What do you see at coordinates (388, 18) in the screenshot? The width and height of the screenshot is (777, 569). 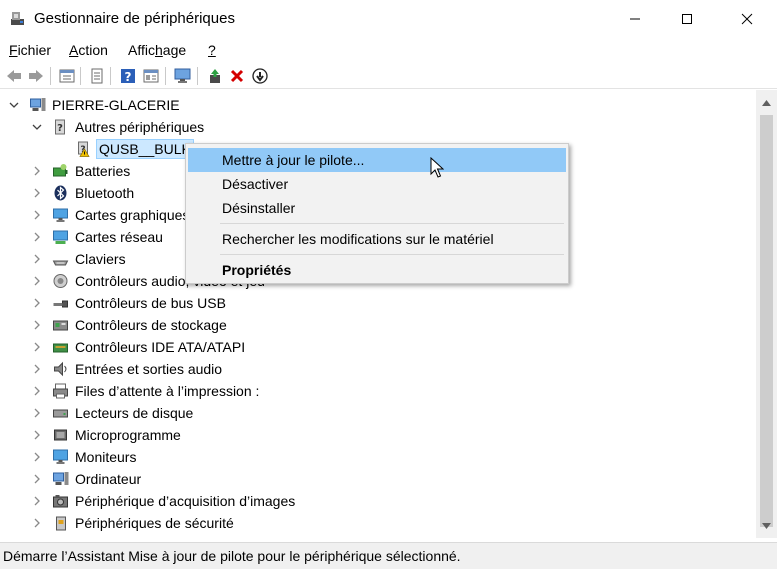 I see `title-bar: Gestionnaire de périphériques` at bounding box center [388, 18].